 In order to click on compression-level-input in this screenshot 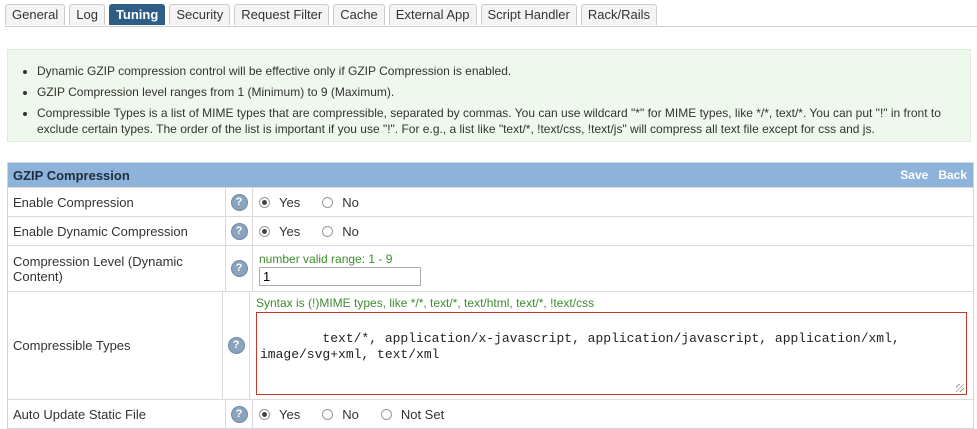, I will do `click(340, 276)`.